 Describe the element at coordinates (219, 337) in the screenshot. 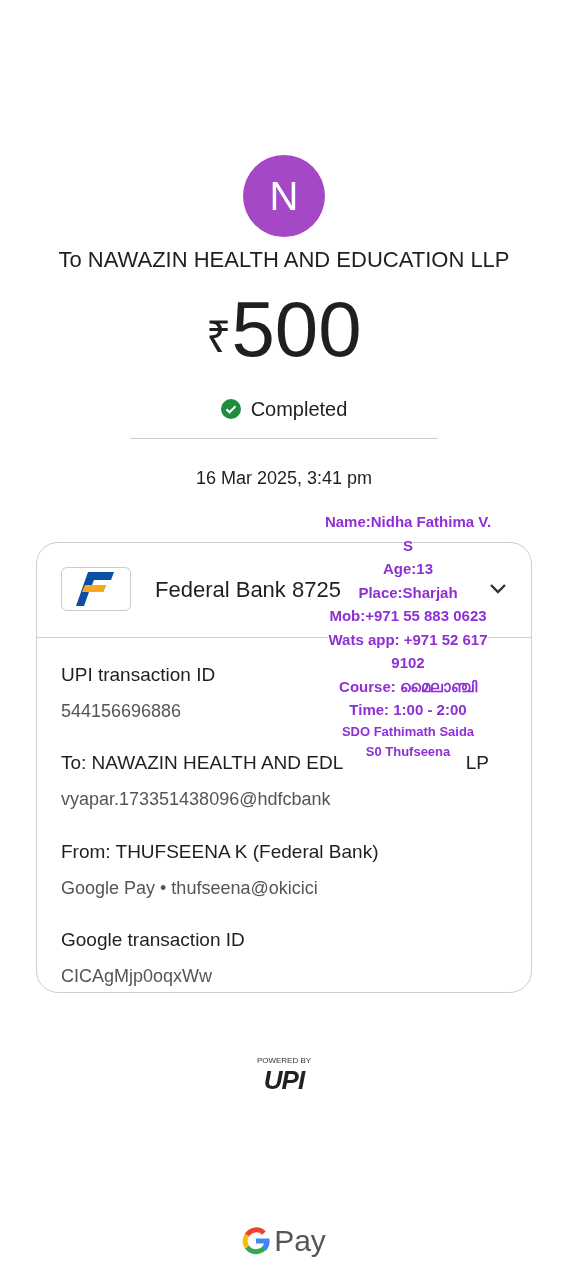

I see `currency-symbol: ₹` at that location.